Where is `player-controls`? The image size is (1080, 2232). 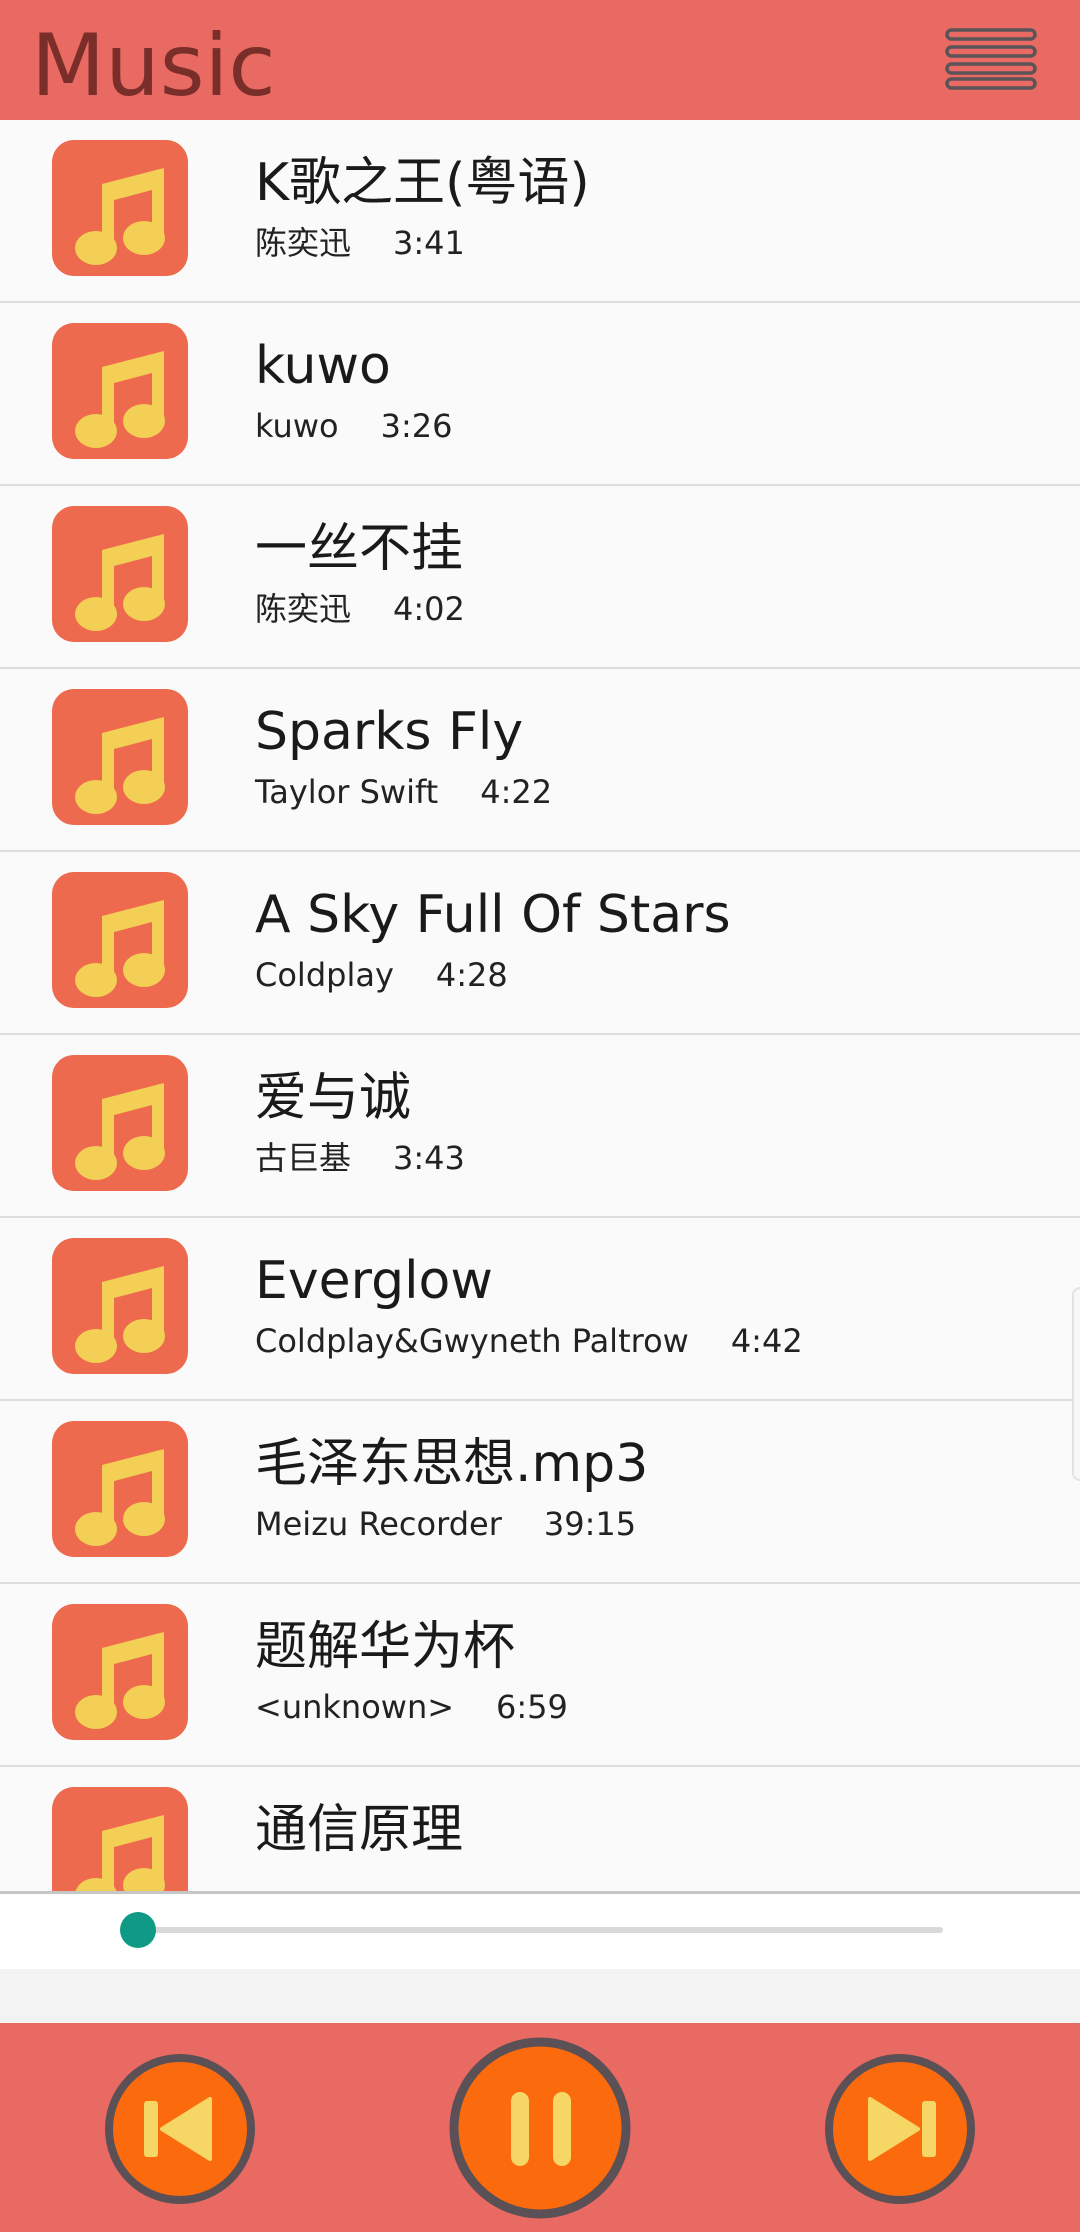
player-controls is located at coordinates (540, 2127).